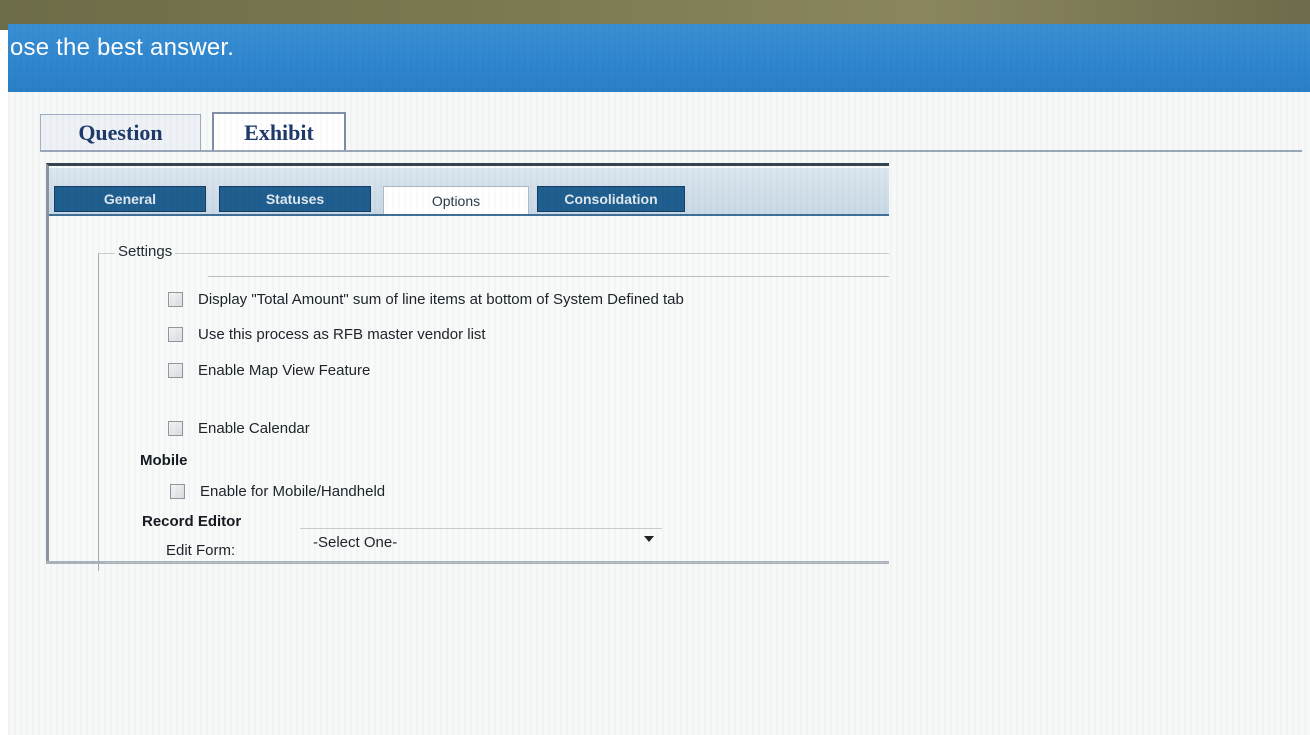 The image size is (1310, 735). What do you see at coordinates (671, 151) in the screenshot?
I see `main-tab-divider` at bounding box center [671, 151].